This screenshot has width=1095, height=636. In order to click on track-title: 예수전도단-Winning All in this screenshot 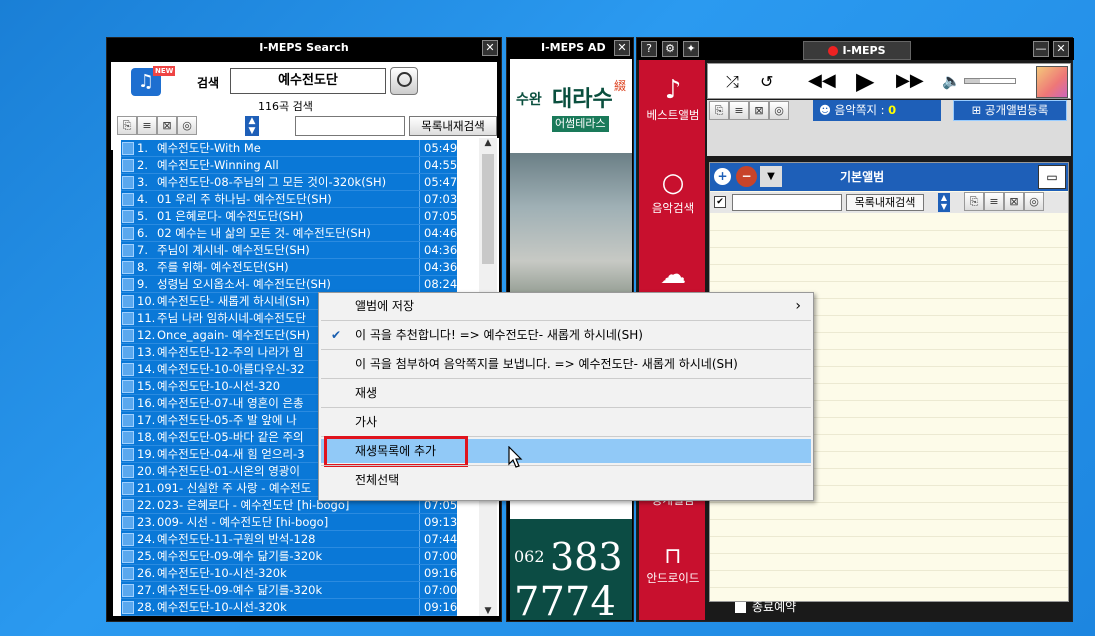, I will do `click(218, 165)`.